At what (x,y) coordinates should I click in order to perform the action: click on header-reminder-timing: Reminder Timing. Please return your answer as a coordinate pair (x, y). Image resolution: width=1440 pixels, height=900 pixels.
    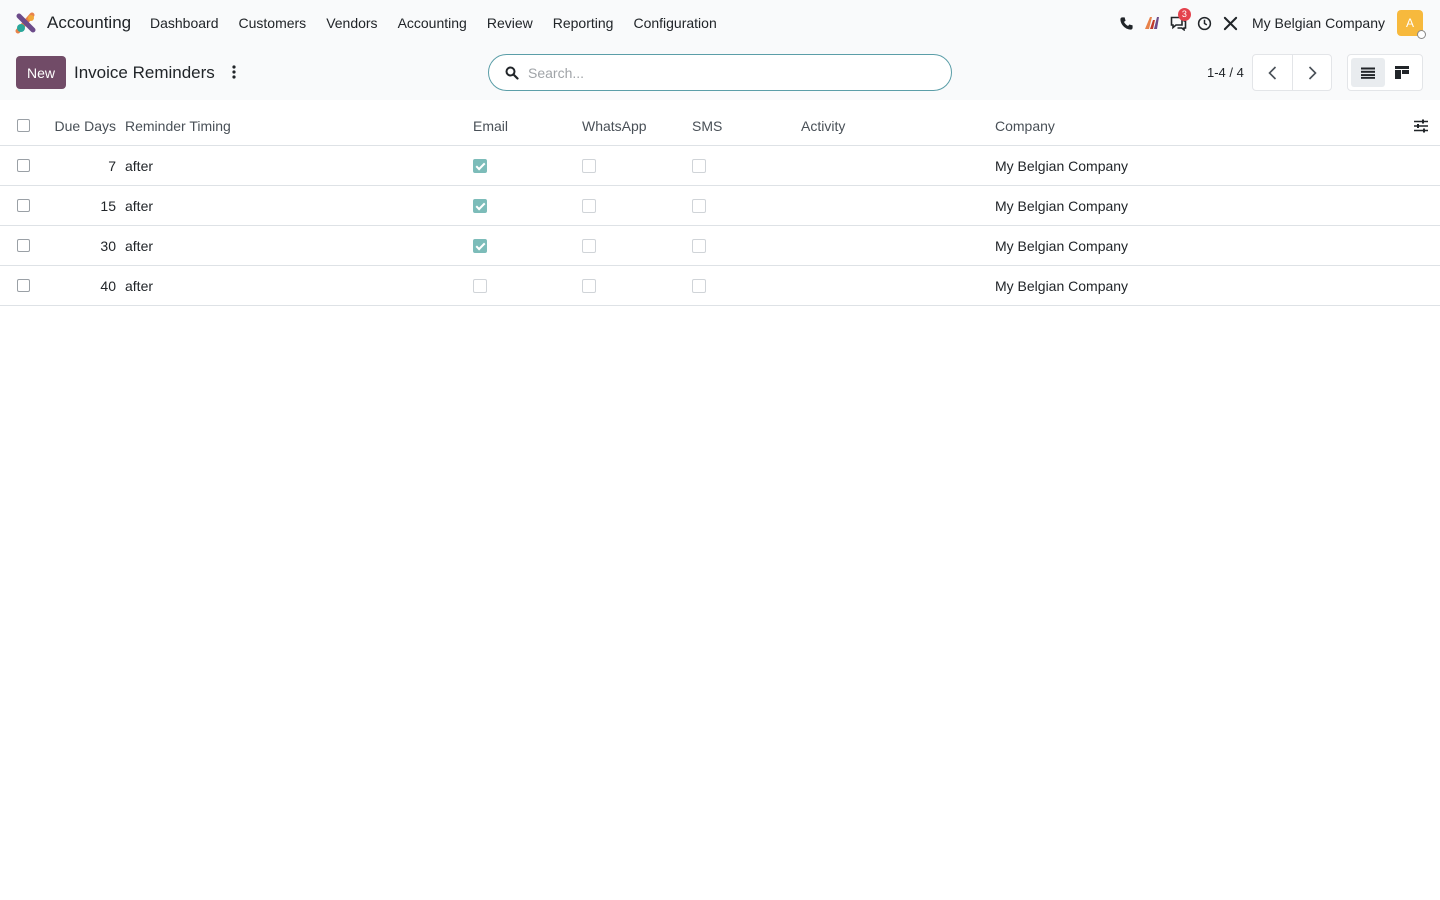
    Looking at the image, I should click on (178, 126).